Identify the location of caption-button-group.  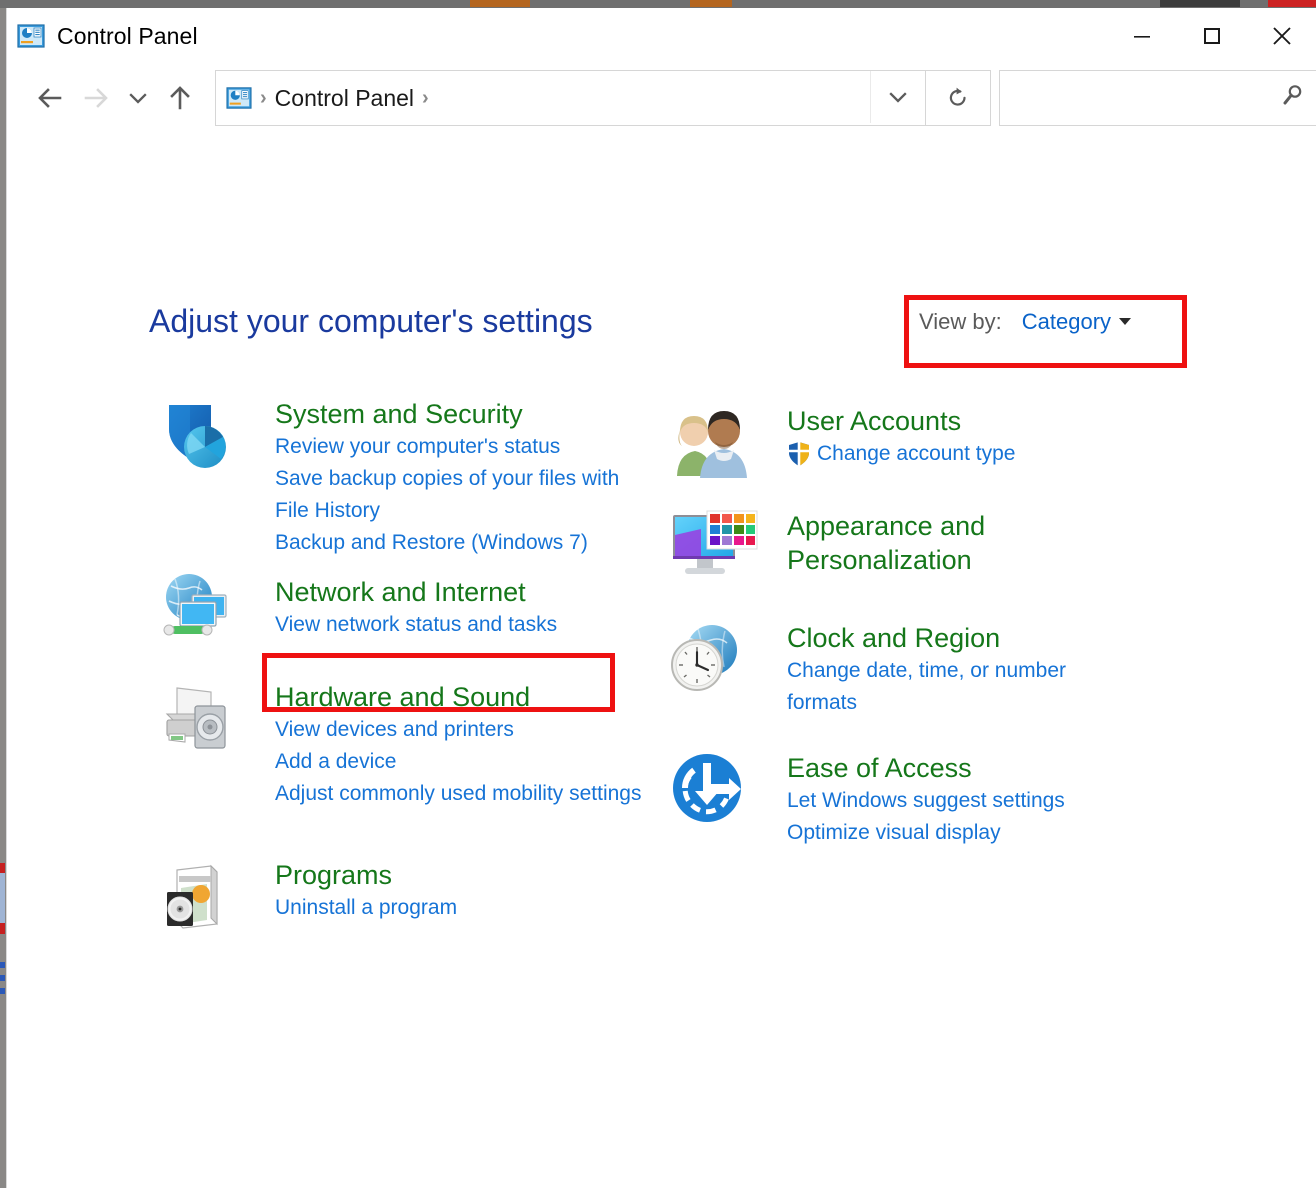
(1211, 36).